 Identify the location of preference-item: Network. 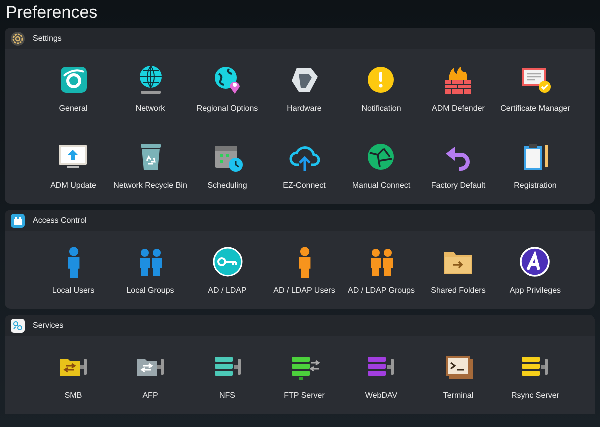
(150, 88).